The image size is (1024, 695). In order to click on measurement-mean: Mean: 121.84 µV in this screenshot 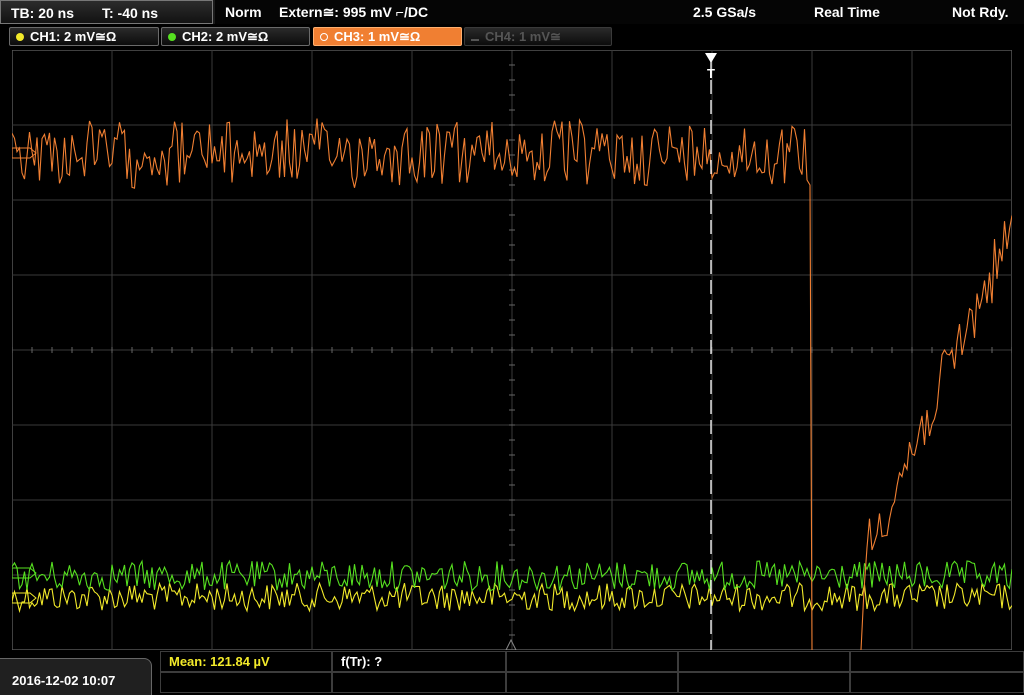, I will do `click(246, 661)`.